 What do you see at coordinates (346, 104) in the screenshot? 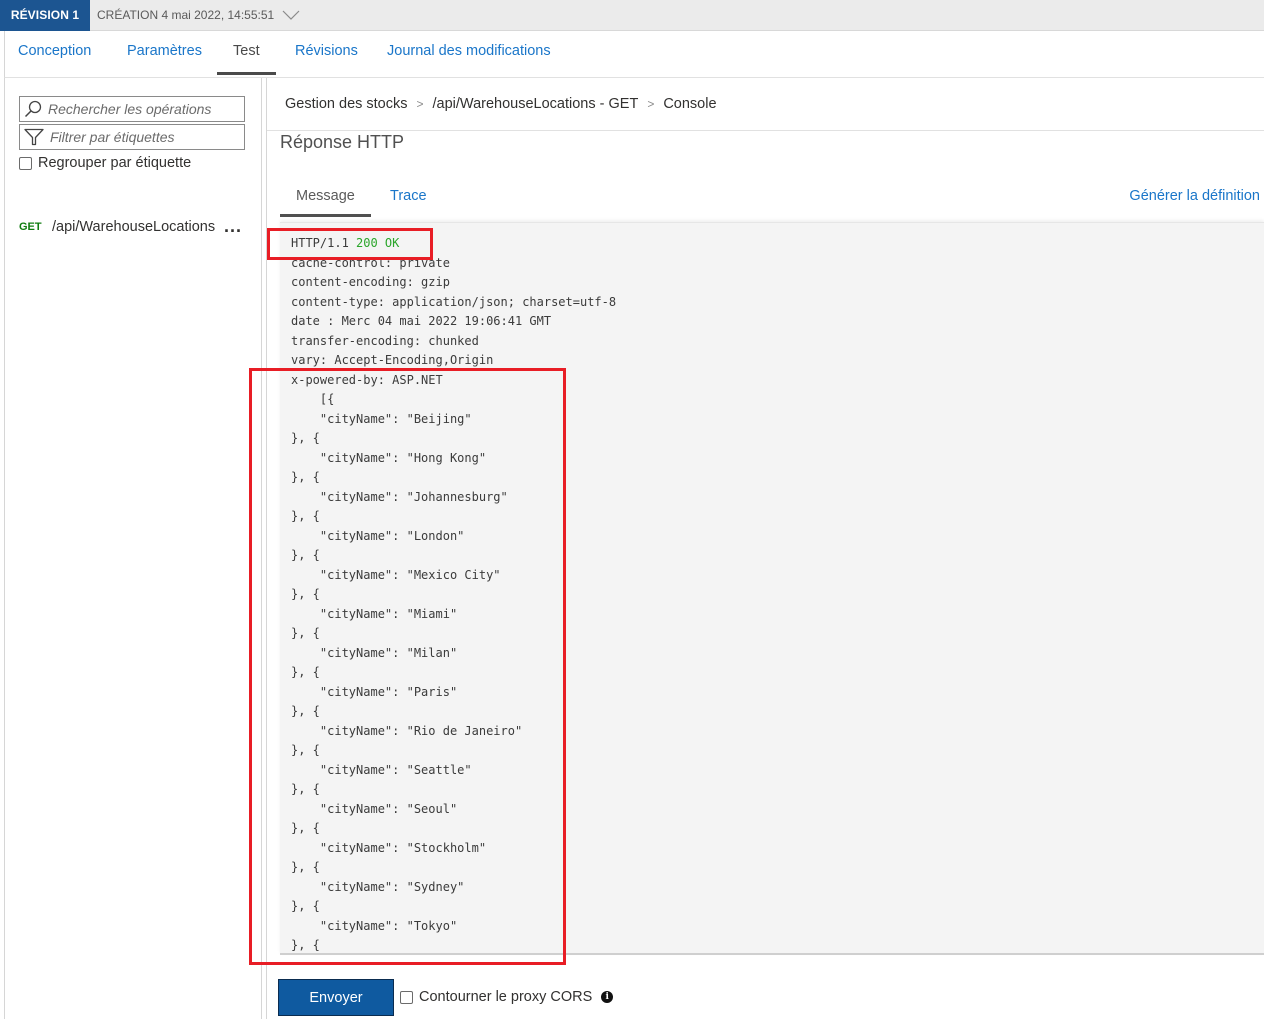
I see `breadcrumb-item-api: Gestion des stocks` at bounding box center [346, 104].